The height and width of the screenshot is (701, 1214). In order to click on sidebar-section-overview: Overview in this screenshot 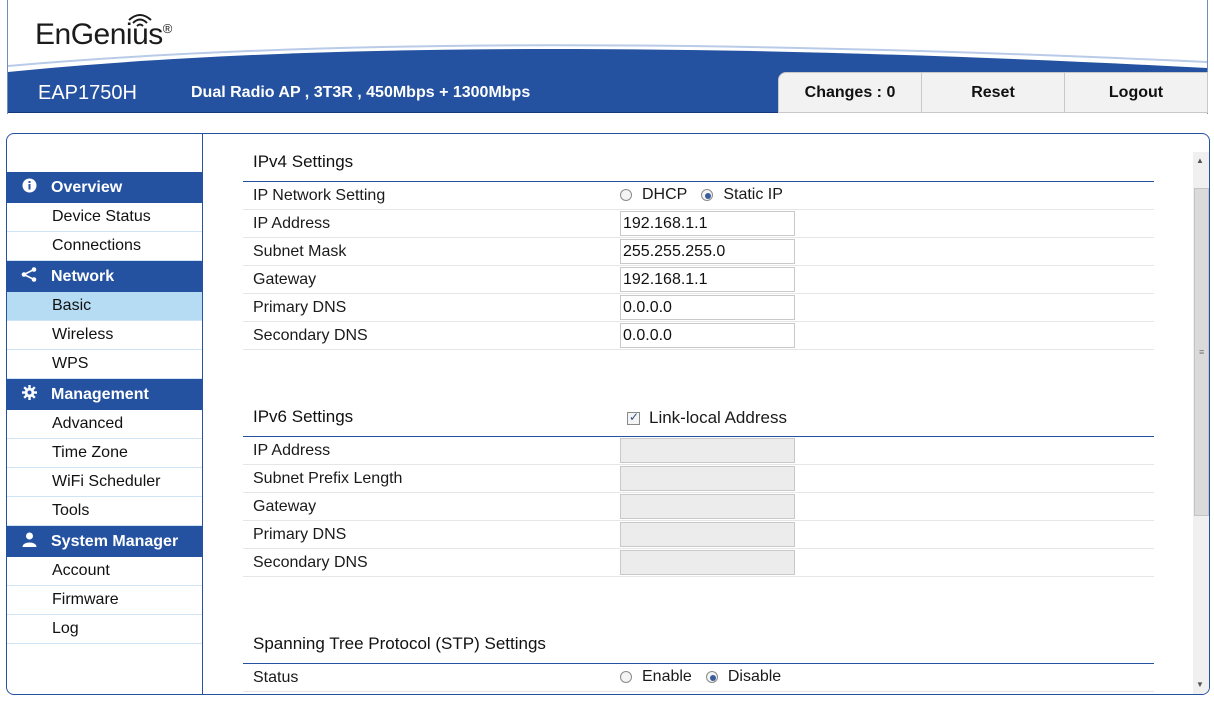, I will do `click(104, 187)`.